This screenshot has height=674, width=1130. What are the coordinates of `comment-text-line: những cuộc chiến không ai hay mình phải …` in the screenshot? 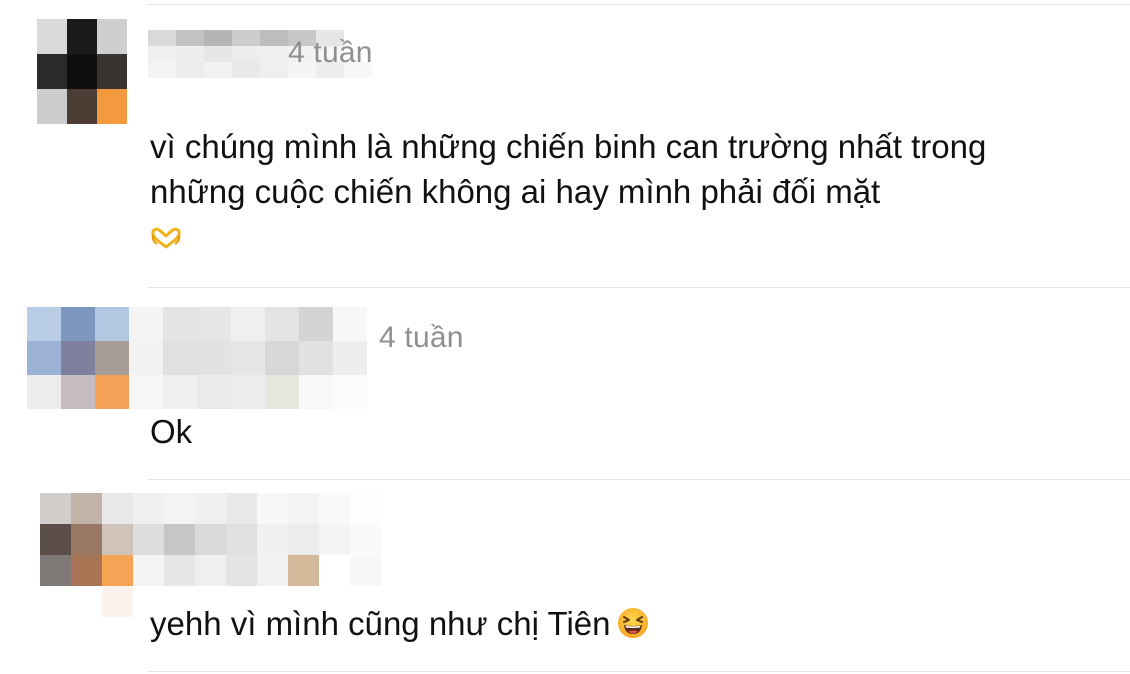 It's located at (515, 191).